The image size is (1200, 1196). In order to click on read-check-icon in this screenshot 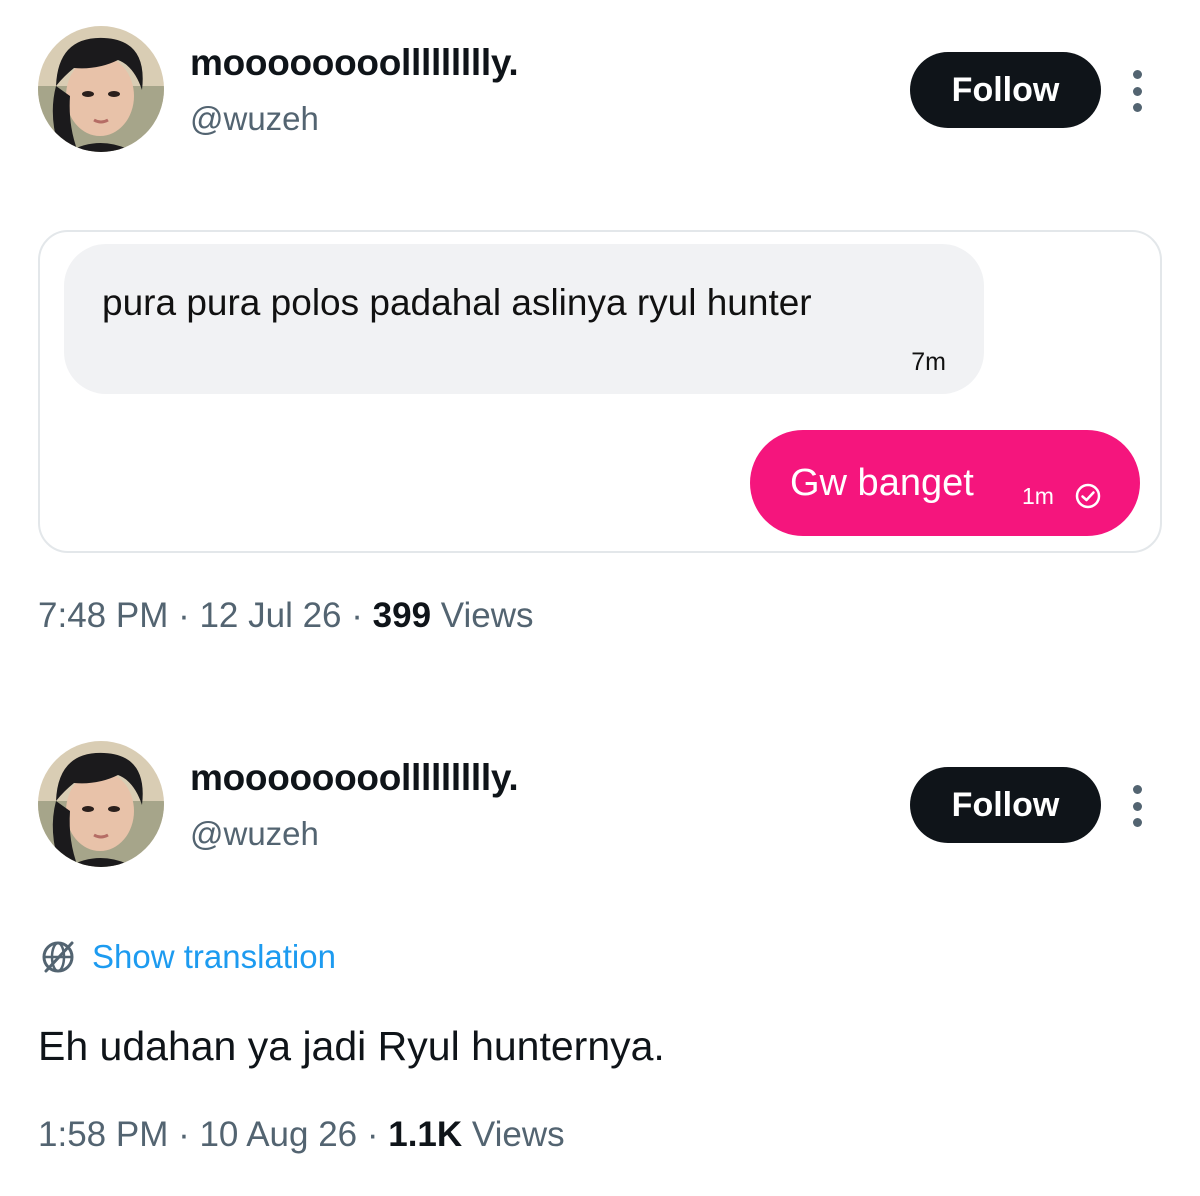, I will do `click(1088, 496)`.